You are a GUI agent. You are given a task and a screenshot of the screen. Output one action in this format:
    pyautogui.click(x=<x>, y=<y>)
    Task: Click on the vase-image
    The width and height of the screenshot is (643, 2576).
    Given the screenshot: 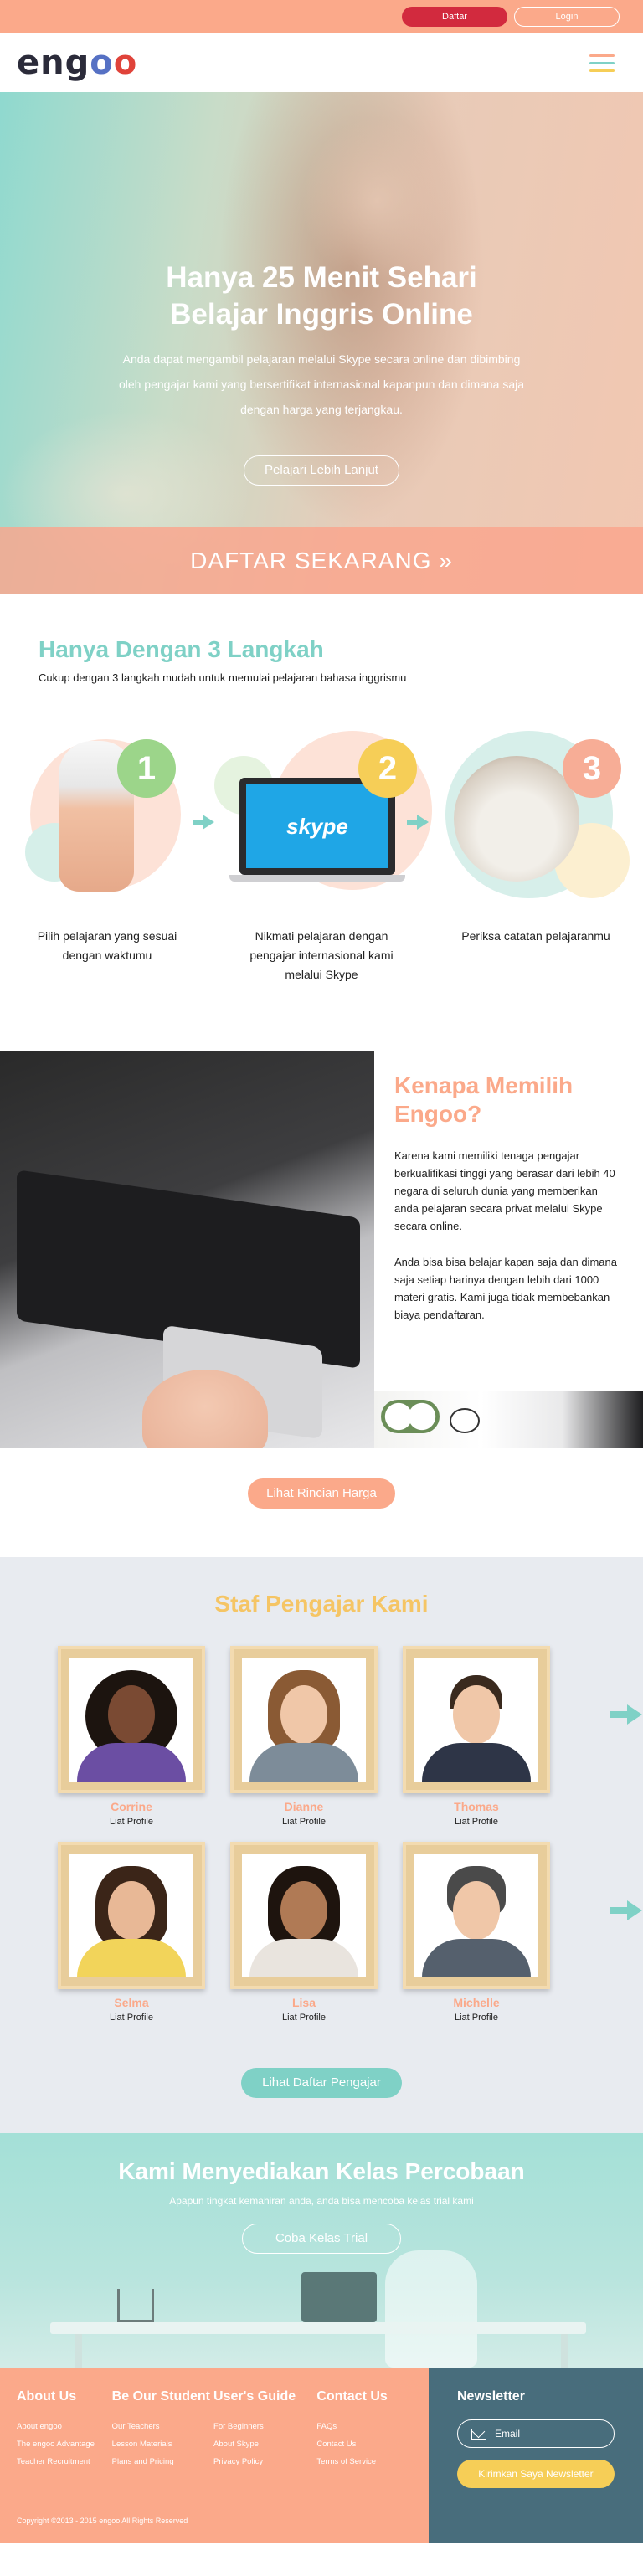 What is the action you would take?
    pyautogui.click(x=136, y=2306)
    